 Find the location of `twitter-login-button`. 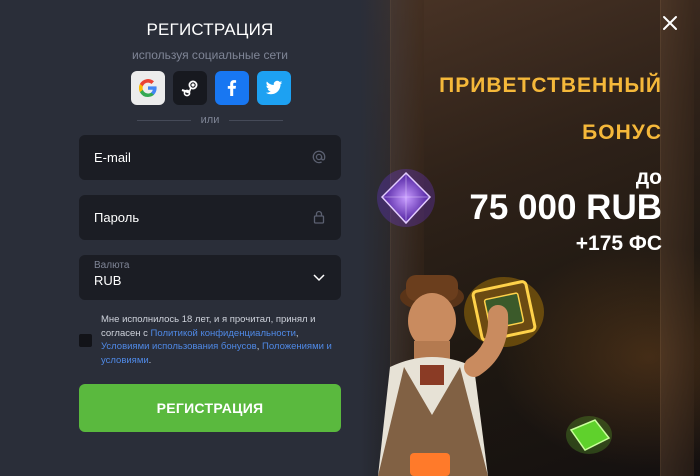

twitter-login-button is located at coordinates (274, 88).